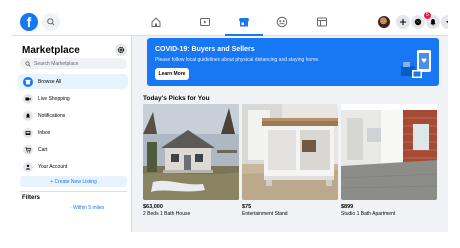 This screenshot has width=460, height=248. What do you see at coordinates (31, 198) in the screenshot?
I see `filters-heading: Filters` at bounding box center [31, 198].